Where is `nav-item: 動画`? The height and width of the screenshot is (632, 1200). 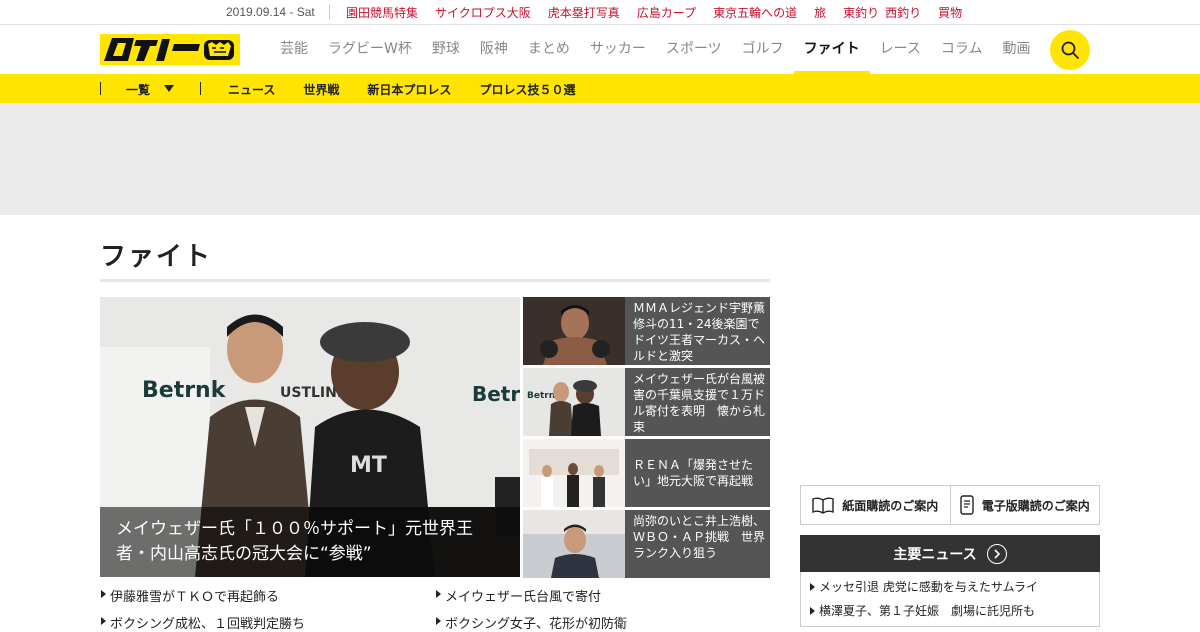
nav-item: 動画 is located at coordinates (1016, 49).